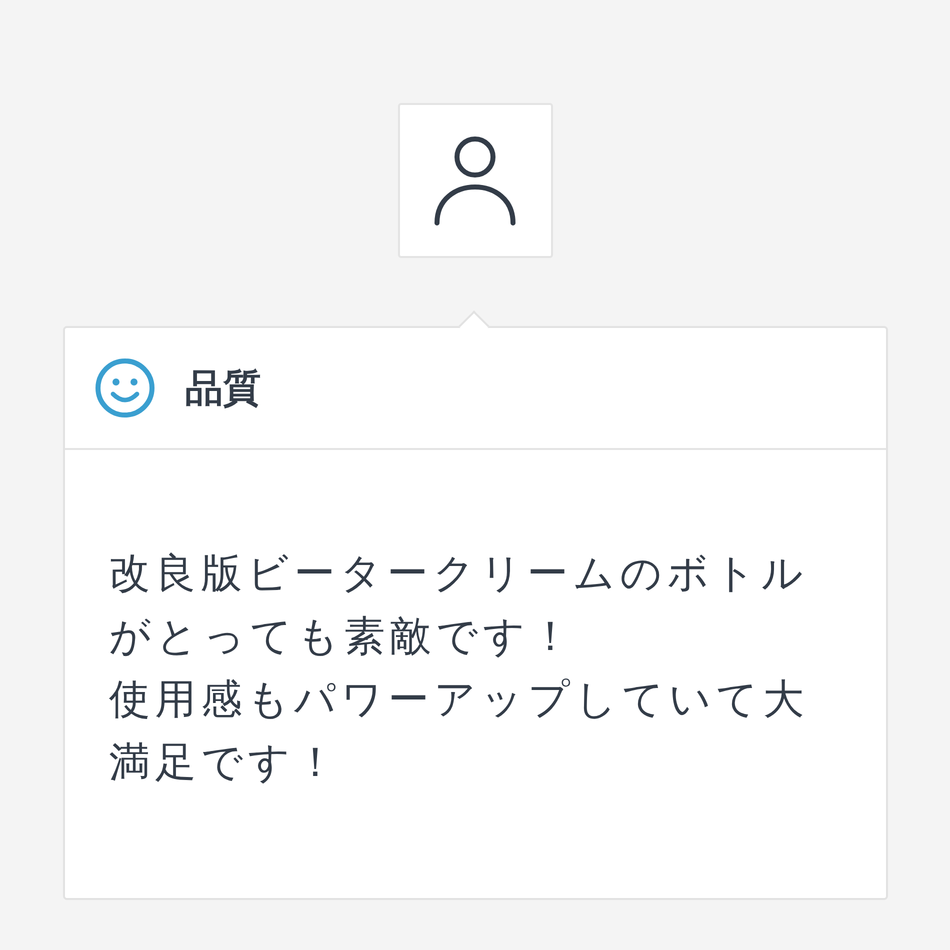  I want to click on smiley-icon, so click(125, 388).